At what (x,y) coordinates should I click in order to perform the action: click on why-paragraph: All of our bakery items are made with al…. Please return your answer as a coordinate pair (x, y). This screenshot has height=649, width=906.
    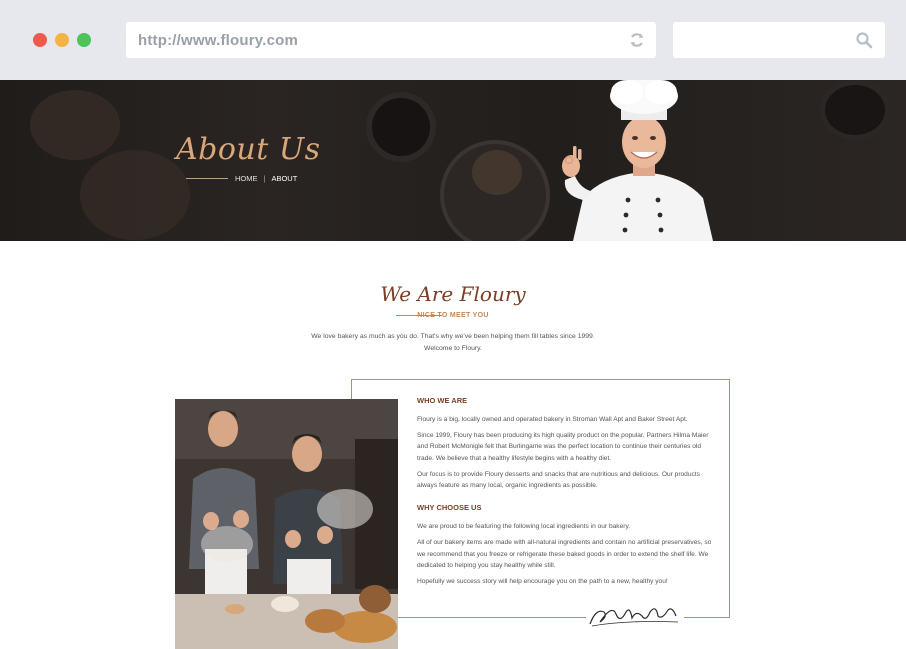
    Looking at the image, I should click on (564, 554).